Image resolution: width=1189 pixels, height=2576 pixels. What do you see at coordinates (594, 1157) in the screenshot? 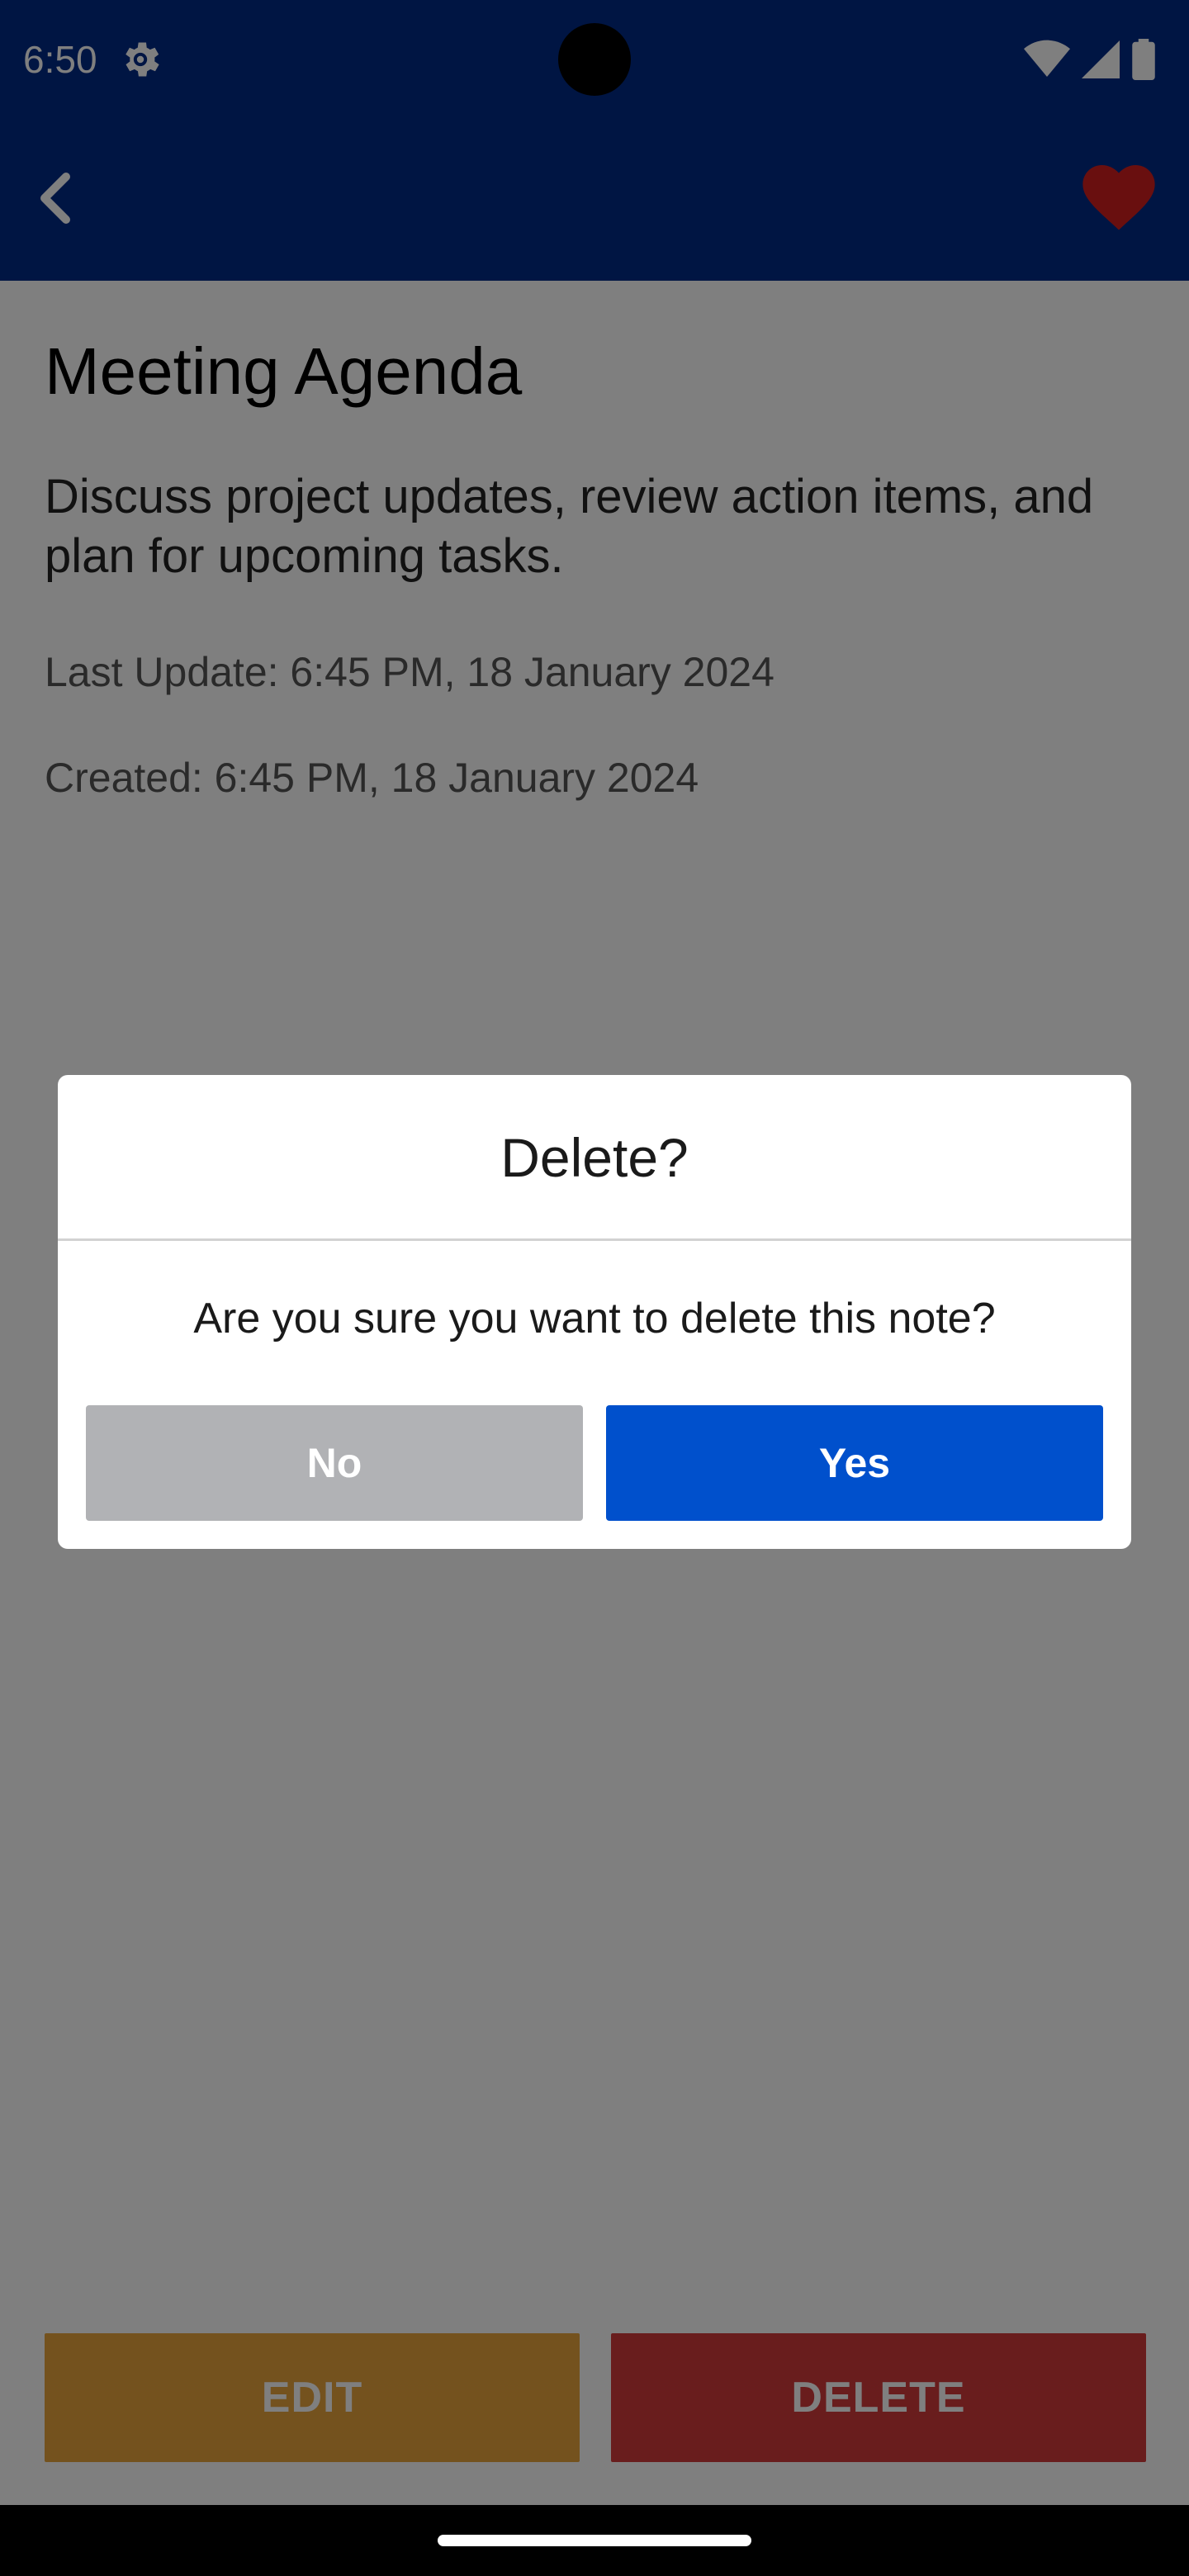
I see `dialog-title: Delete?` at bounding box center [594, 1157].